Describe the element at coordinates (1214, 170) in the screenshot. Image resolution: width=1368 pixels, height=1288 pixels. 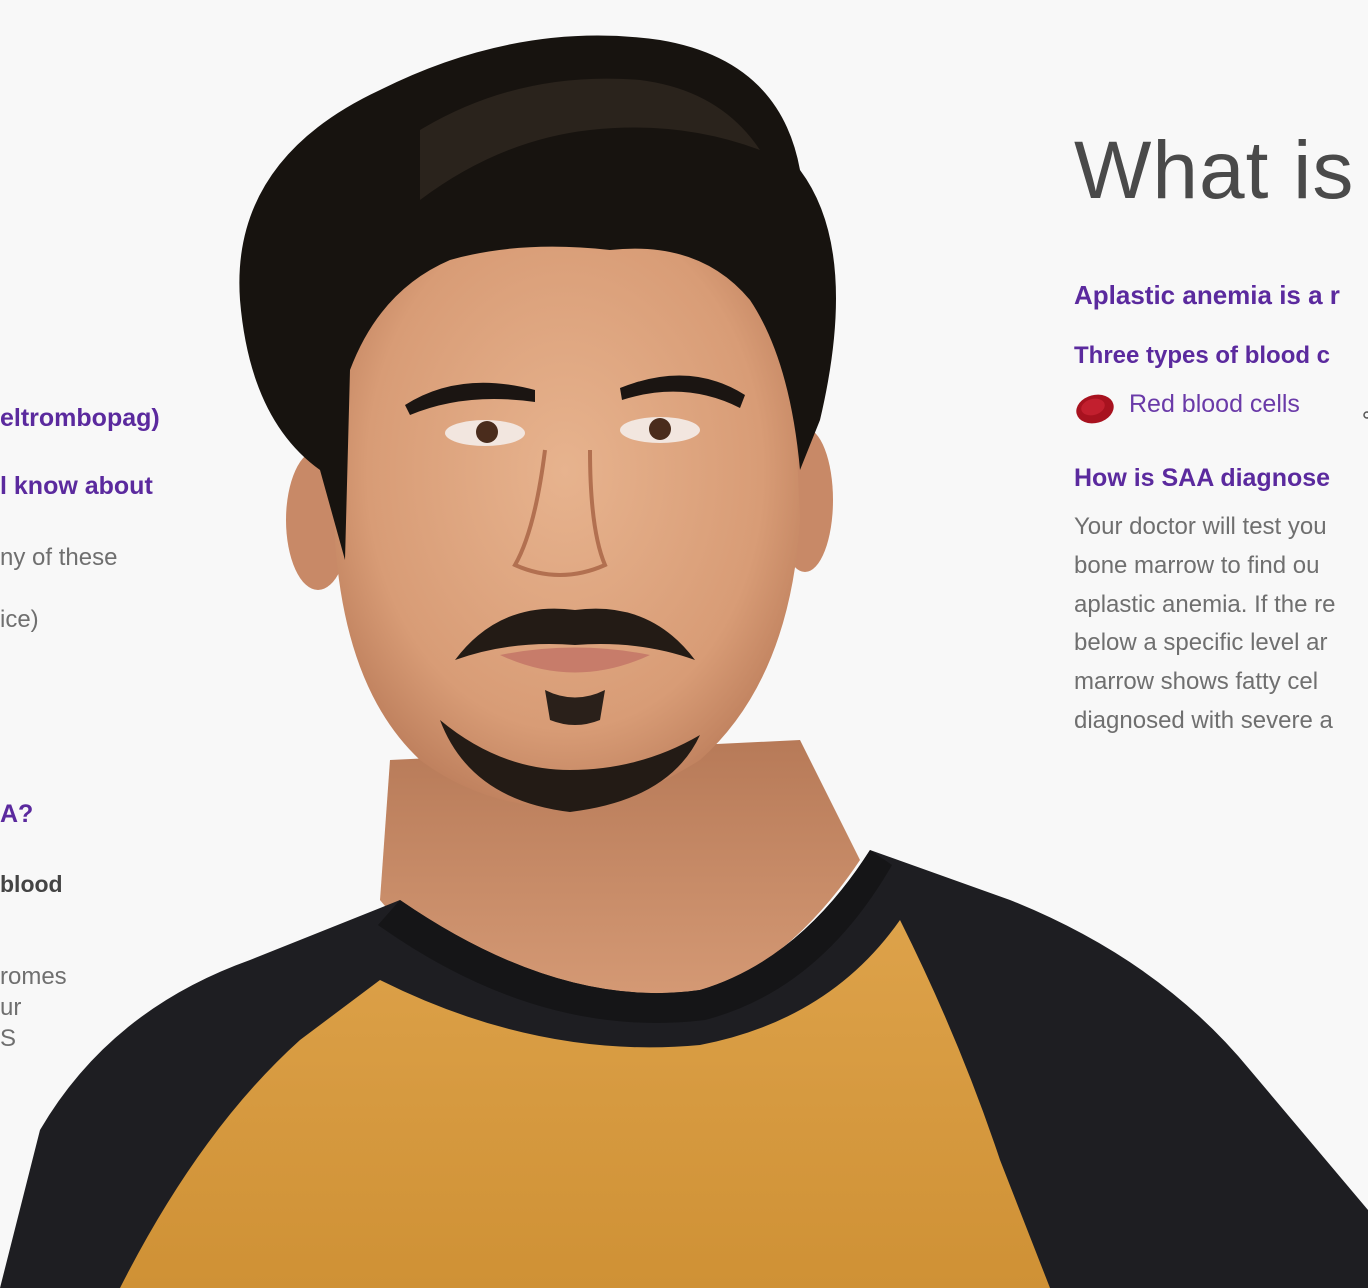
I see `page-title: What is` at that location.